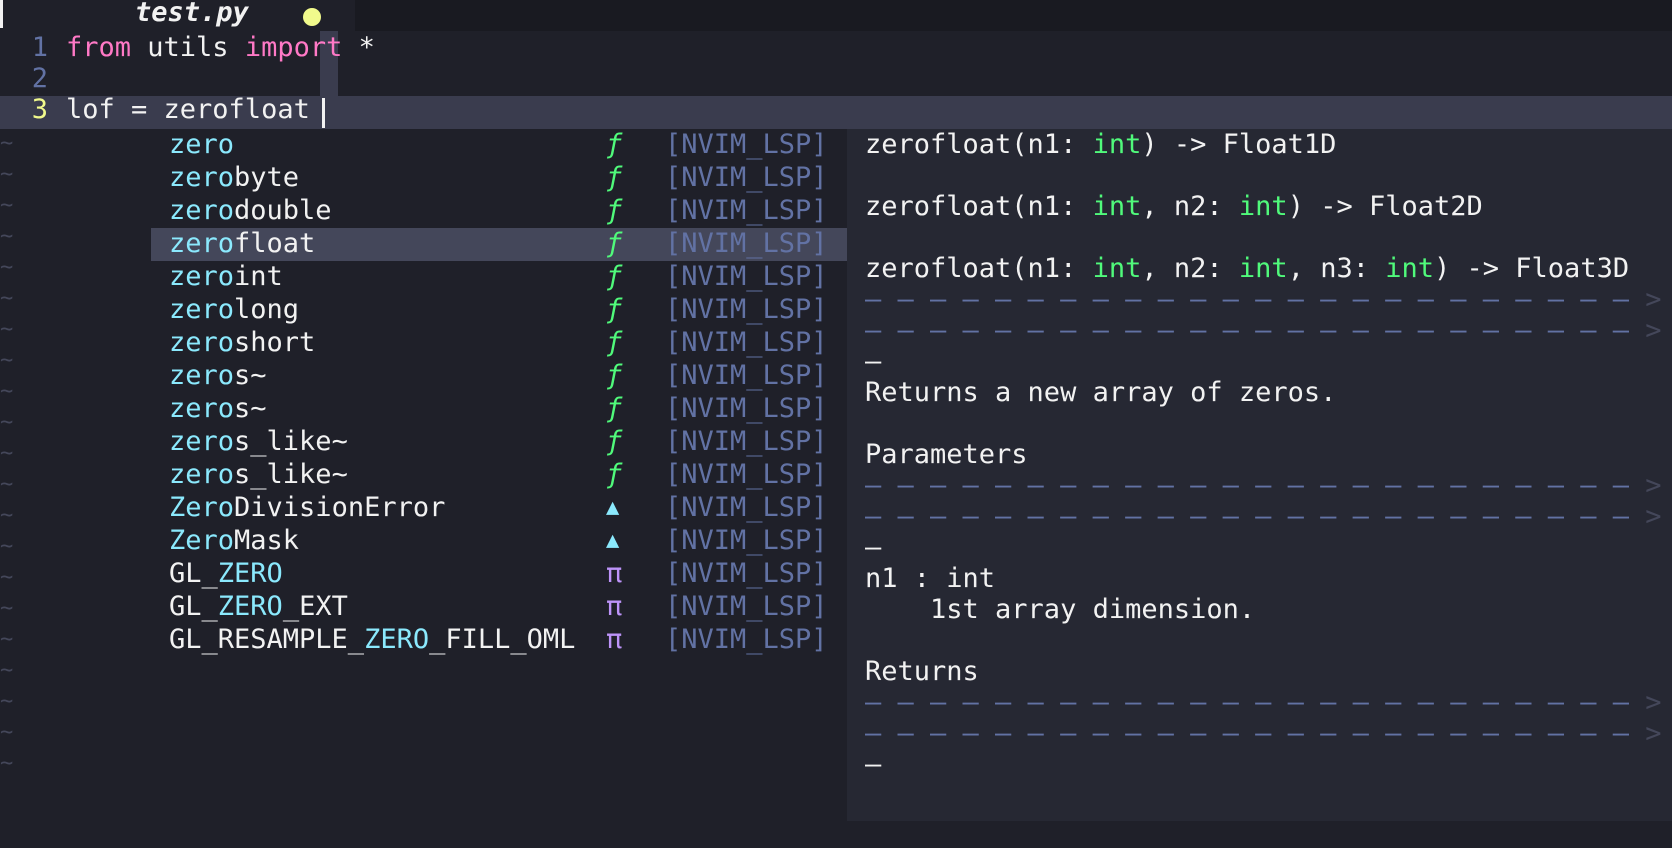 This screenshot has height=848, width=1672. What do you see at coordinates (499, 178) in the screenshot?
I see `completion-item: zerobyte ƒ [NVIM_LSP]` at bounding box center [499, 178].